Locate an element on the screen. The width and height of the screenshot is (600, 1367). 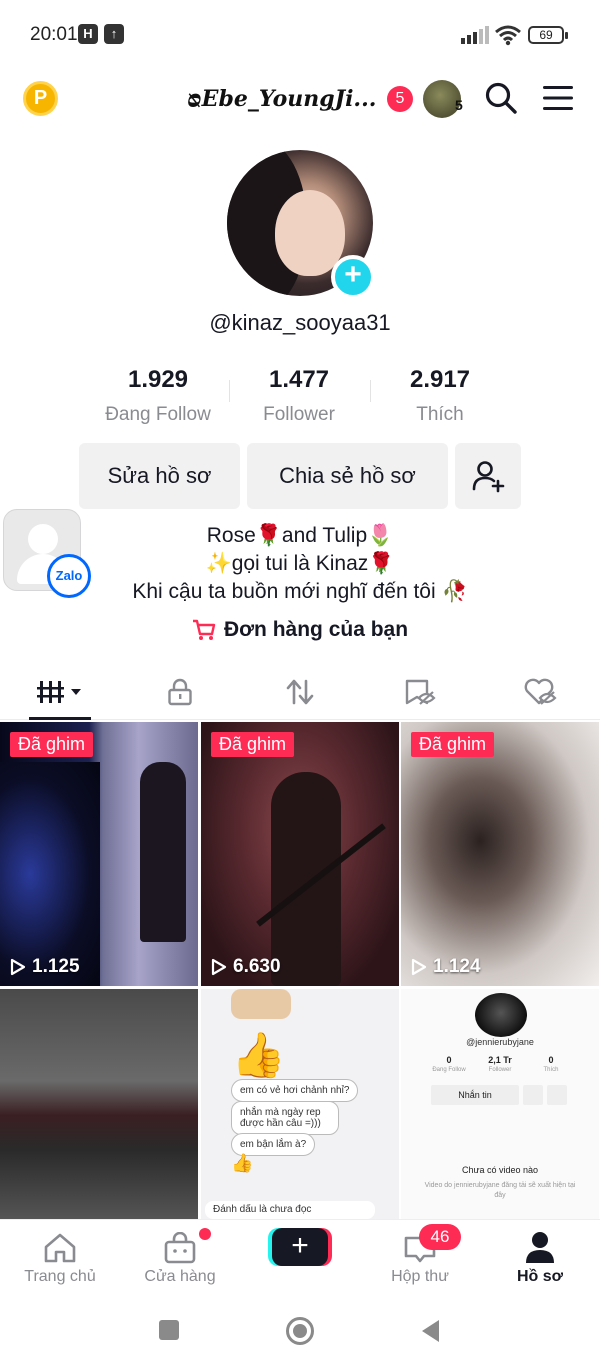
app-notification-icon: H is located at coordinates (88, 34).